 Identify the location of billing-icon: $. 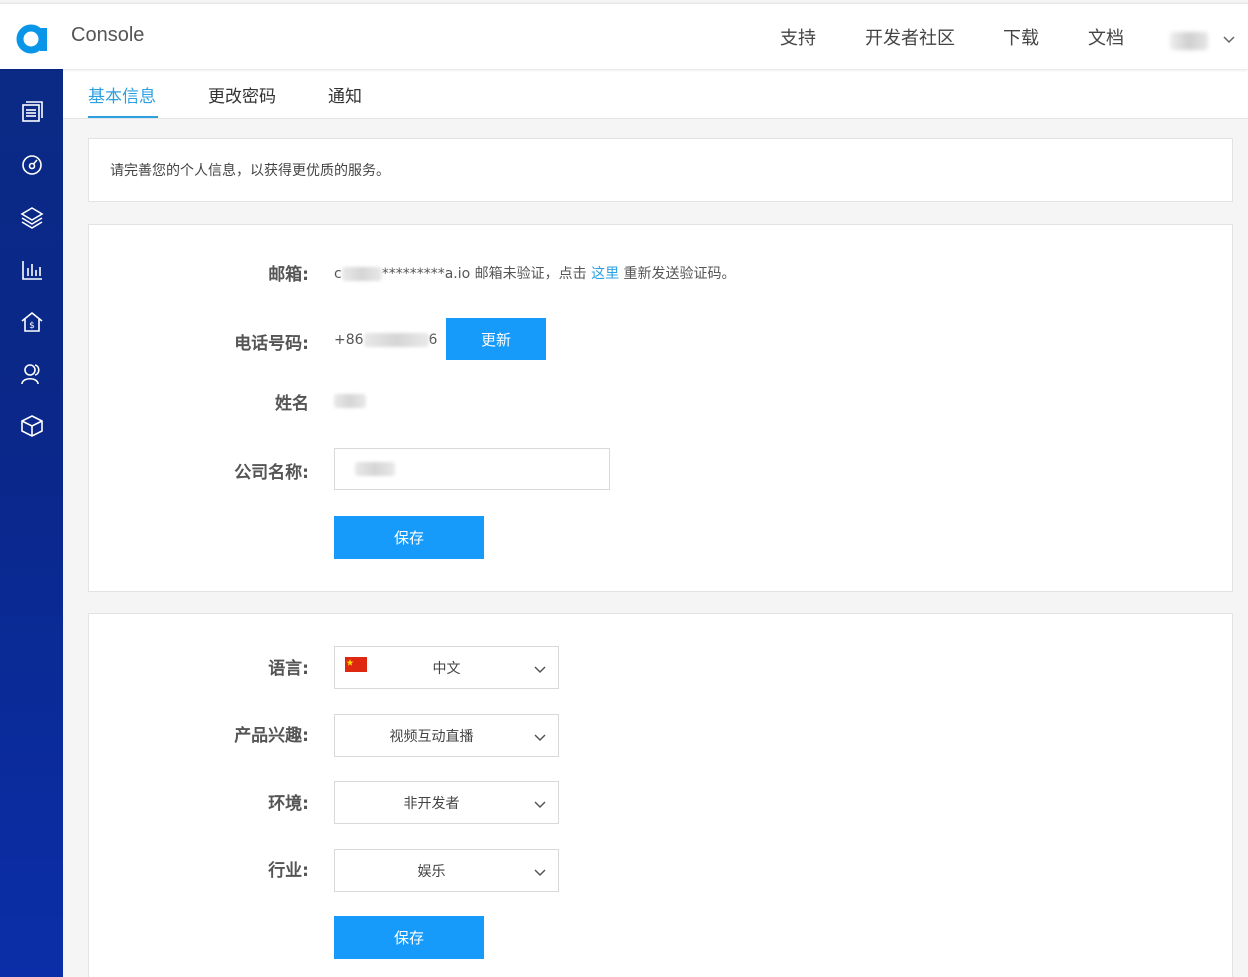
(32, 322).